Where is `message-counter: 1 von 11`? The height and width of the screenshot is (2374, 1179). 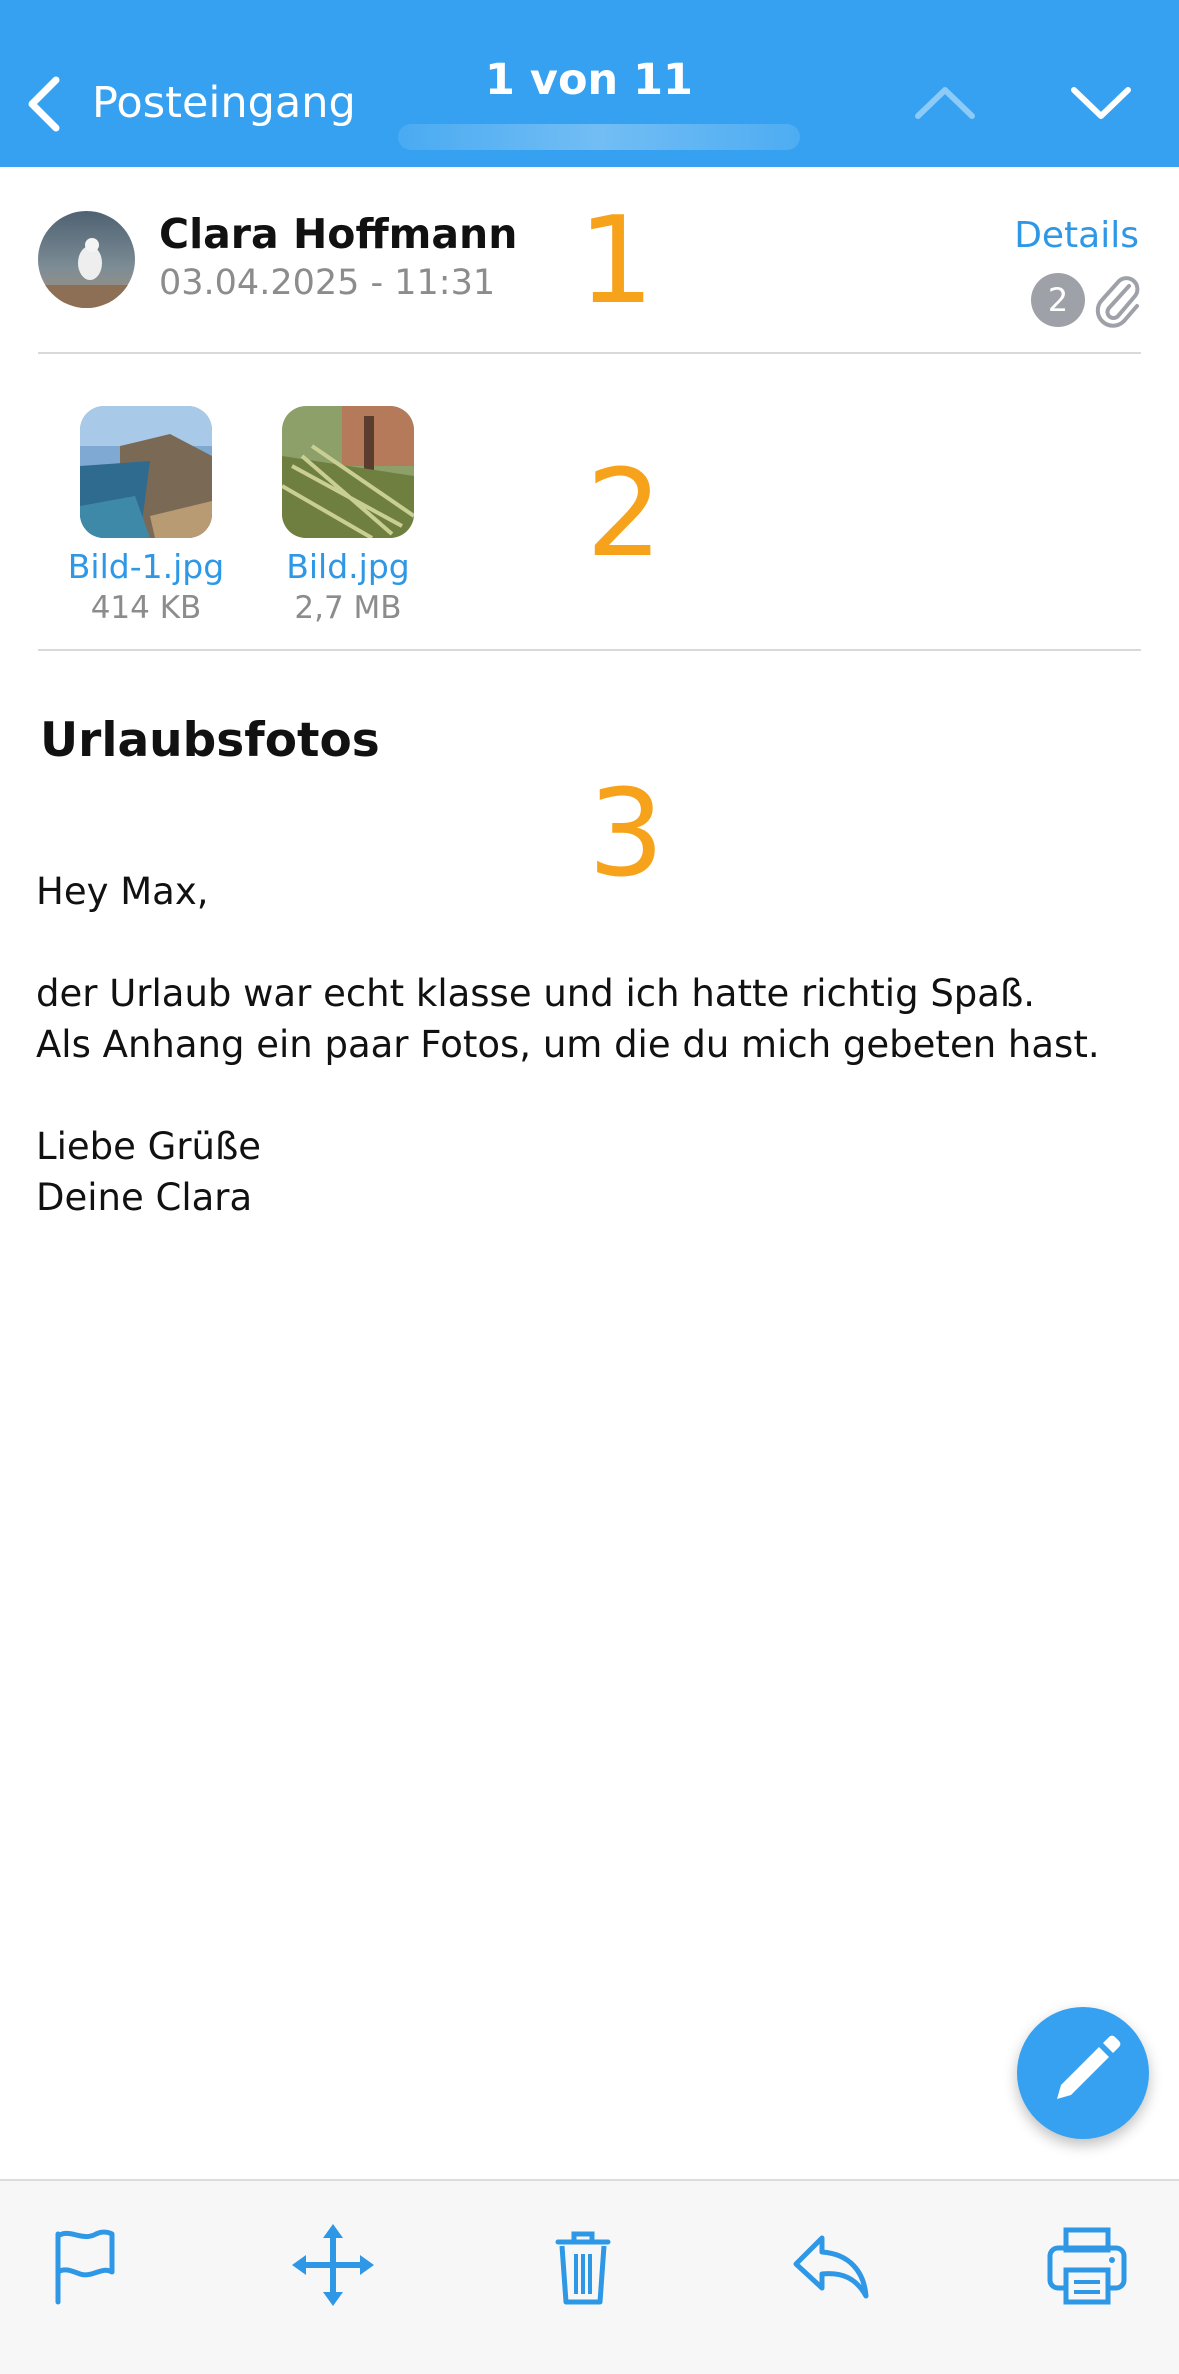 message-counter: 1 von 11 is located at coordinates (589, 80).